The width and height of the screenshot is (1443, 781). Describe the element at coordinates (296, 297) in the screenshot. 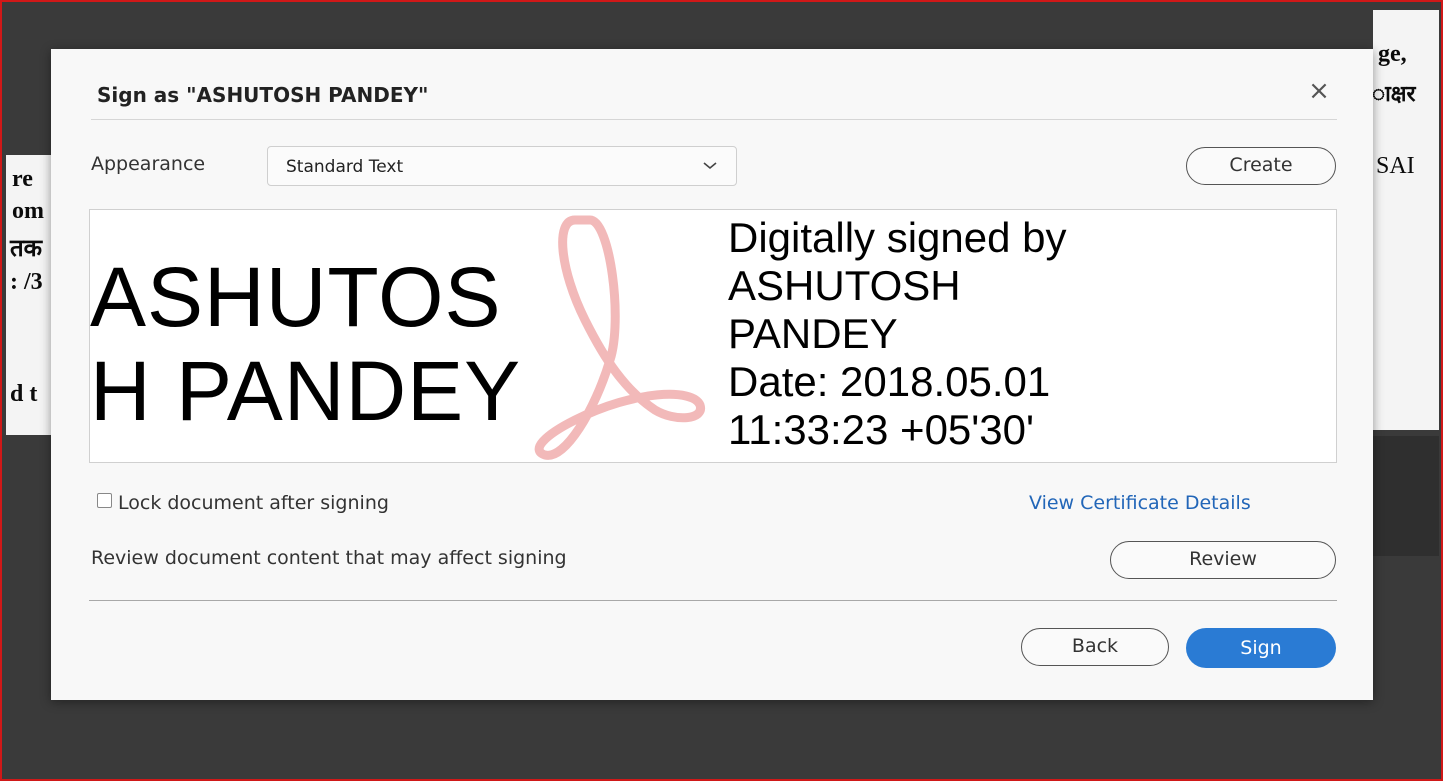

I see `signature-name-line1: ASHUTOS` at that location.